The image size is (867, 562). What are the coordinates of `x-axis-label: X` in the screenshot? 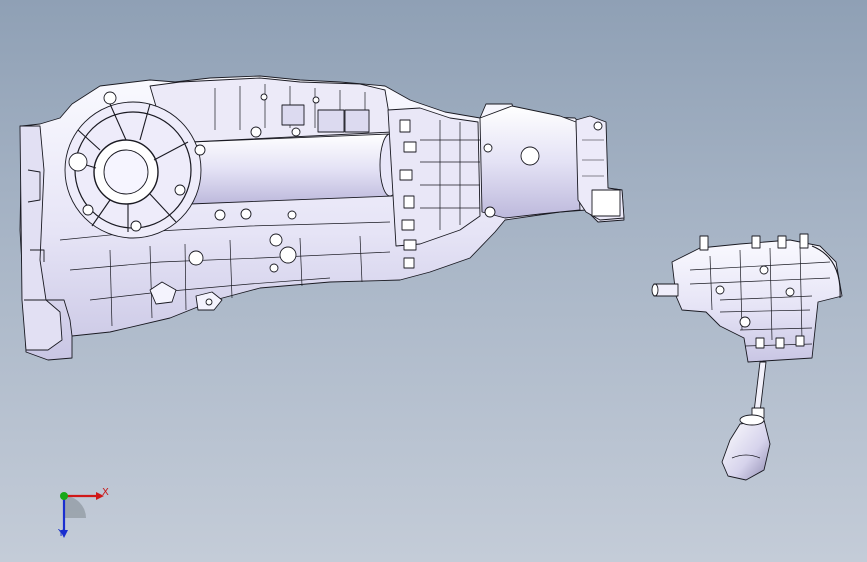 It's located at (105, 492).